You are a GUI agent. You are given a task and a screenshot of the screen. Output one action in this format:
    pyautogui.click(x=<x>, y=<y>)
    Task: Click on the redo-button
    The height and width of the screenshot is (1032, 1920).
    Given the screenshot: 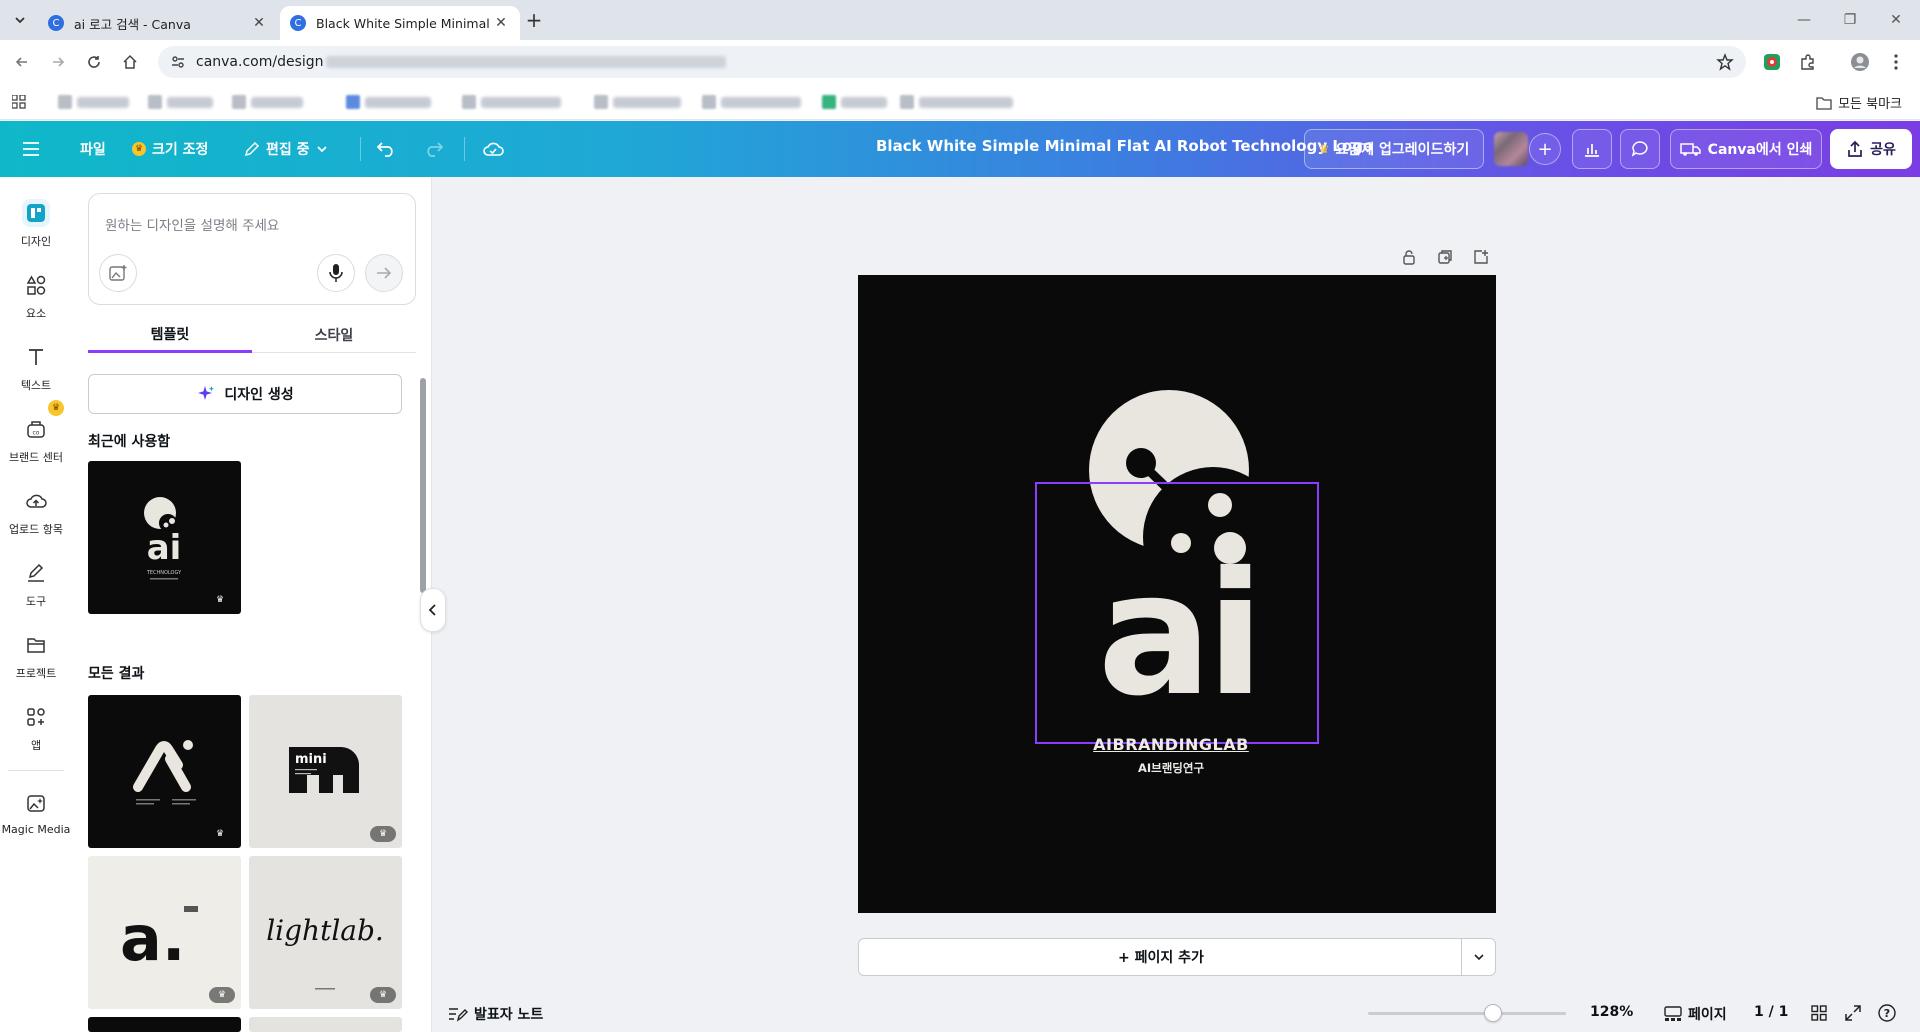 What is the action you would take?
    pyautogui.click(x=434, y=149)
    